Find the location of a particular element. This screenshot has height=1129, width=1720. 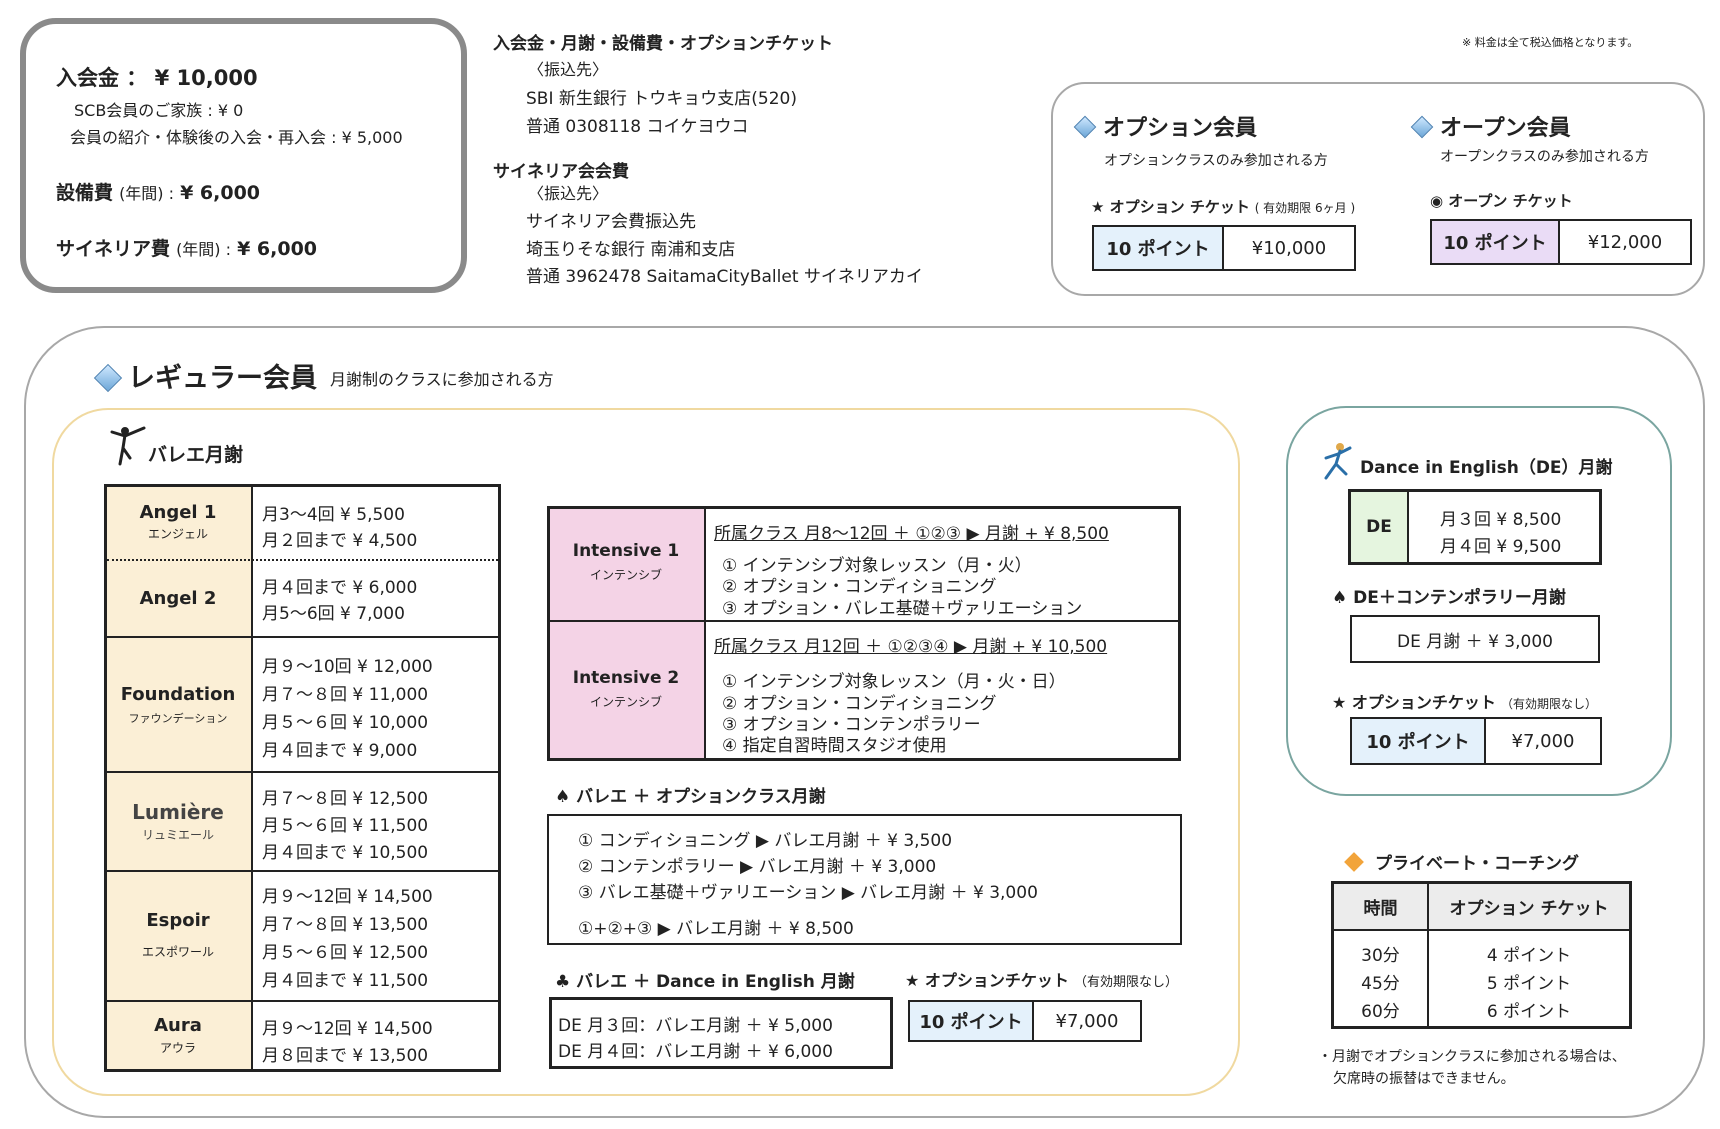

class-name: Aura is located at coordinates (178, 1025).